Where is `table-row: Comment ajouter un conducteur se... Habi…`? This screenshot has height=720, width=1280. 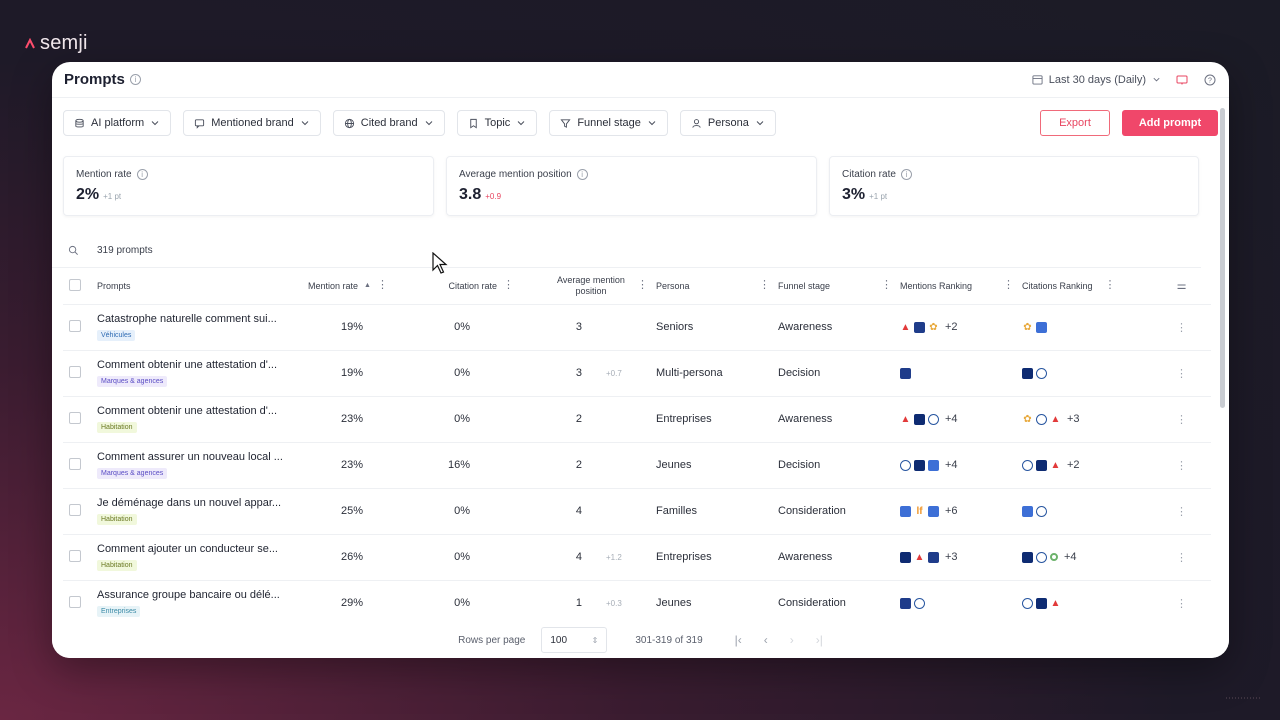 table-row: Comment ajouter un conducteur se... Habi… is located at coordinates (637, 557).